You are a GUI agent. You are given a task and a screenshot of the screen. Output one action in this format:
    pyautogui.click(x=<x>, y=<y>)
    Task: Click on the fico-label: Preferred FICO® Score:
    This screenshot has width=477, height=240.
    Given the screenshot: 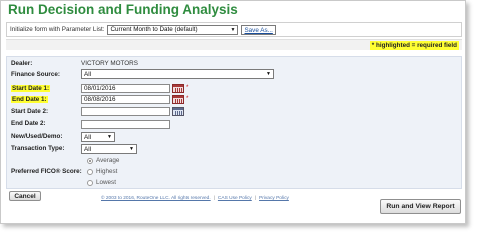 What is the action you would take?
    pyautogui.click(x=46, y=171)
    